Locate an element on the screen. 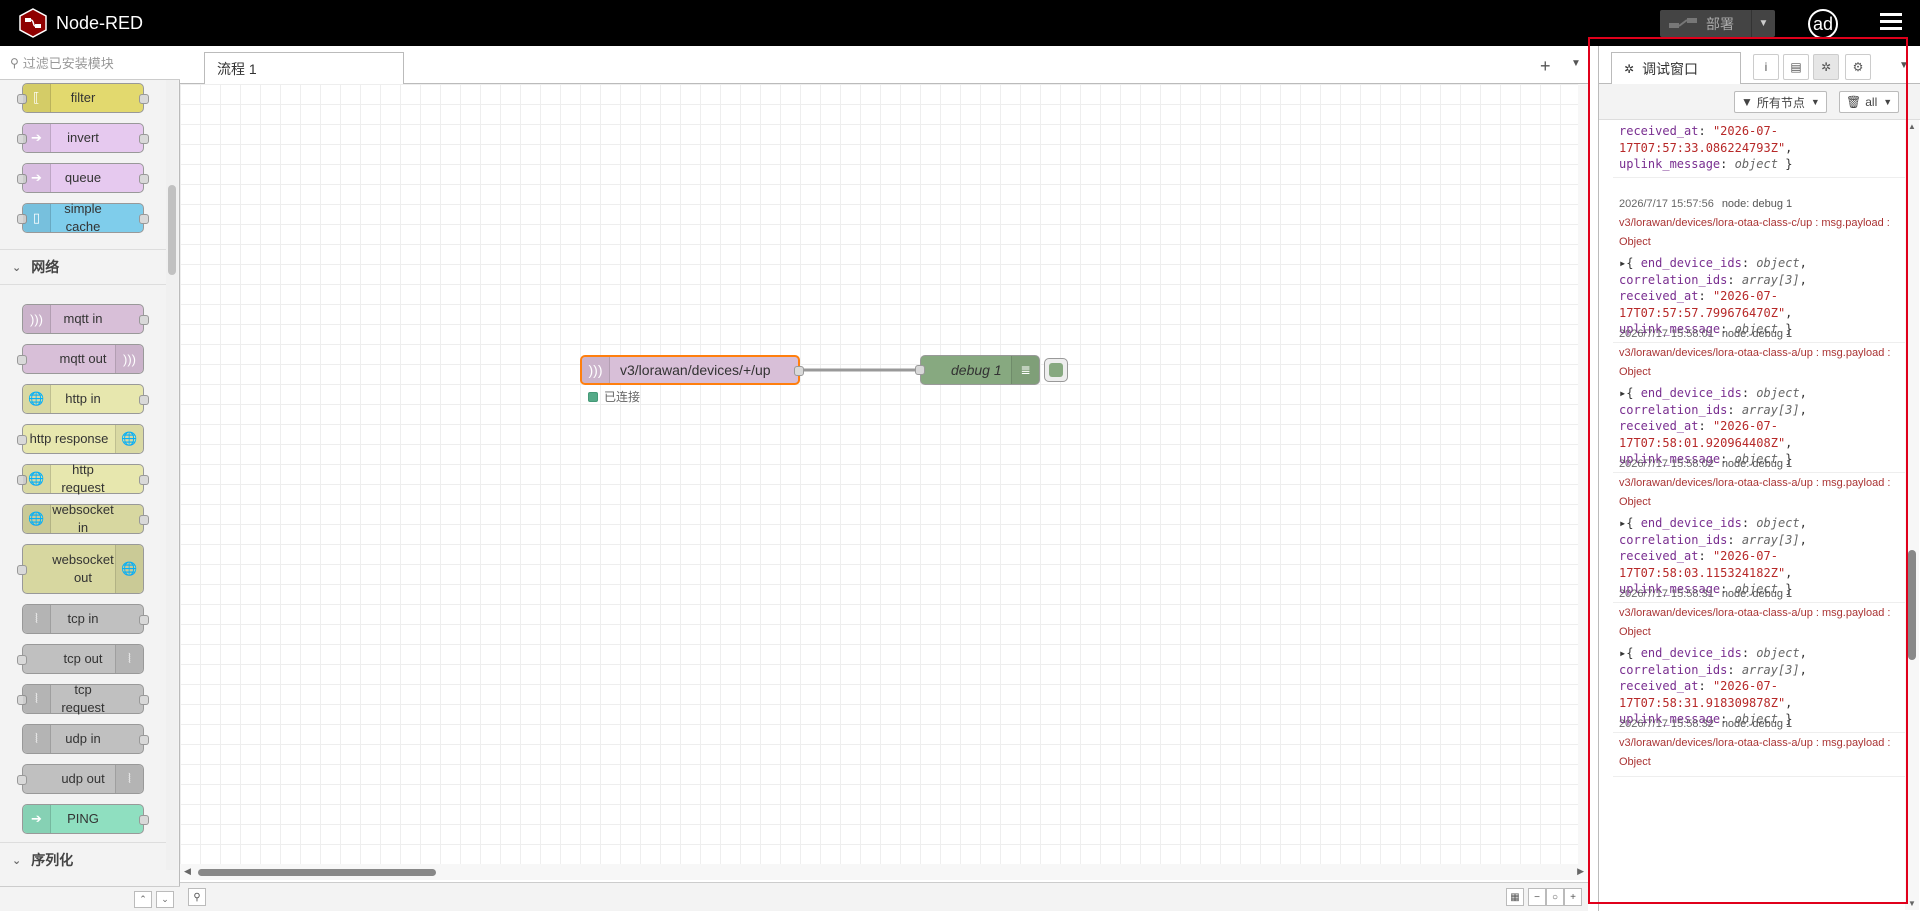 The image size is (1920, 911). tab-flow-1: 流程 1 is located at coordinates (304, 68).